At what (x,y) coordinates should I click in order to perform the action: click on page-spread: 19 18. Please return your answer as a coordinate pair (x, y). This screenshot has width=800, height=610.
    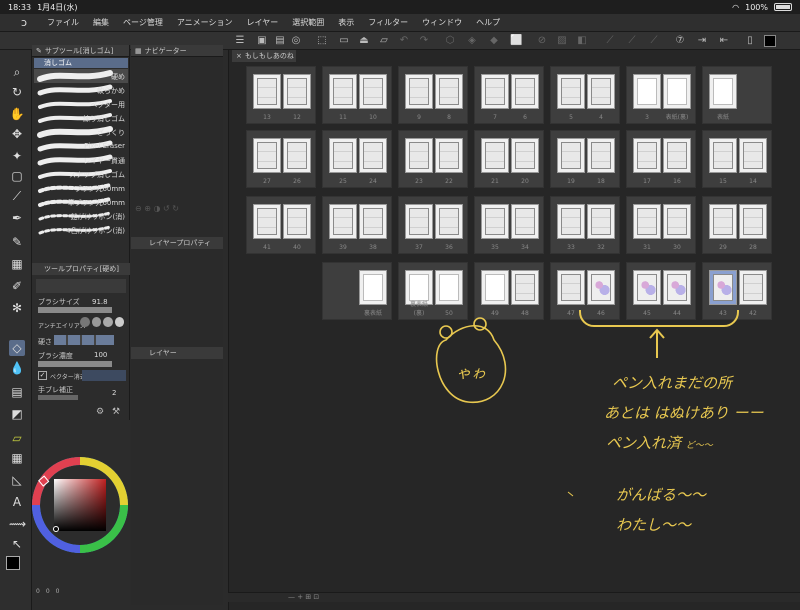
    Looking at the image, I should click on (585, 159).